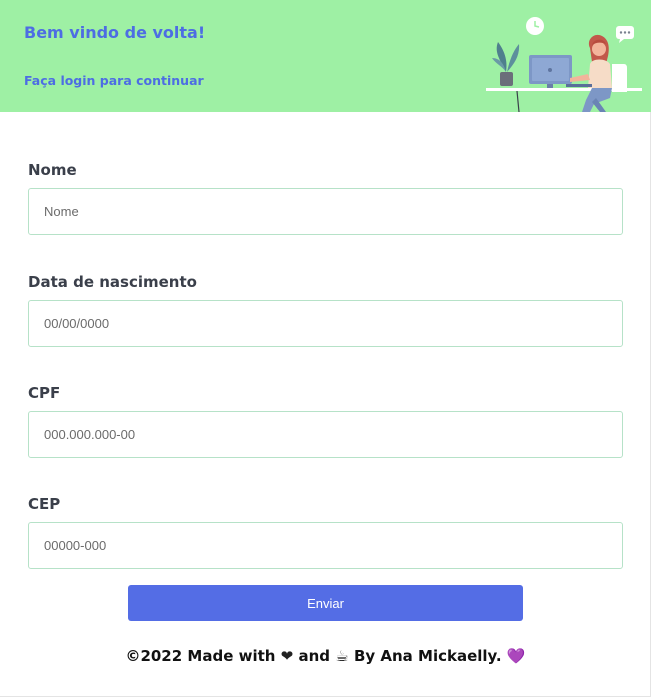 The image size is (652, 698). What do you see at coordinates (325, 603) in the screenshot?
I see `submit-button: Enviar` at bounding box center [325, 603].